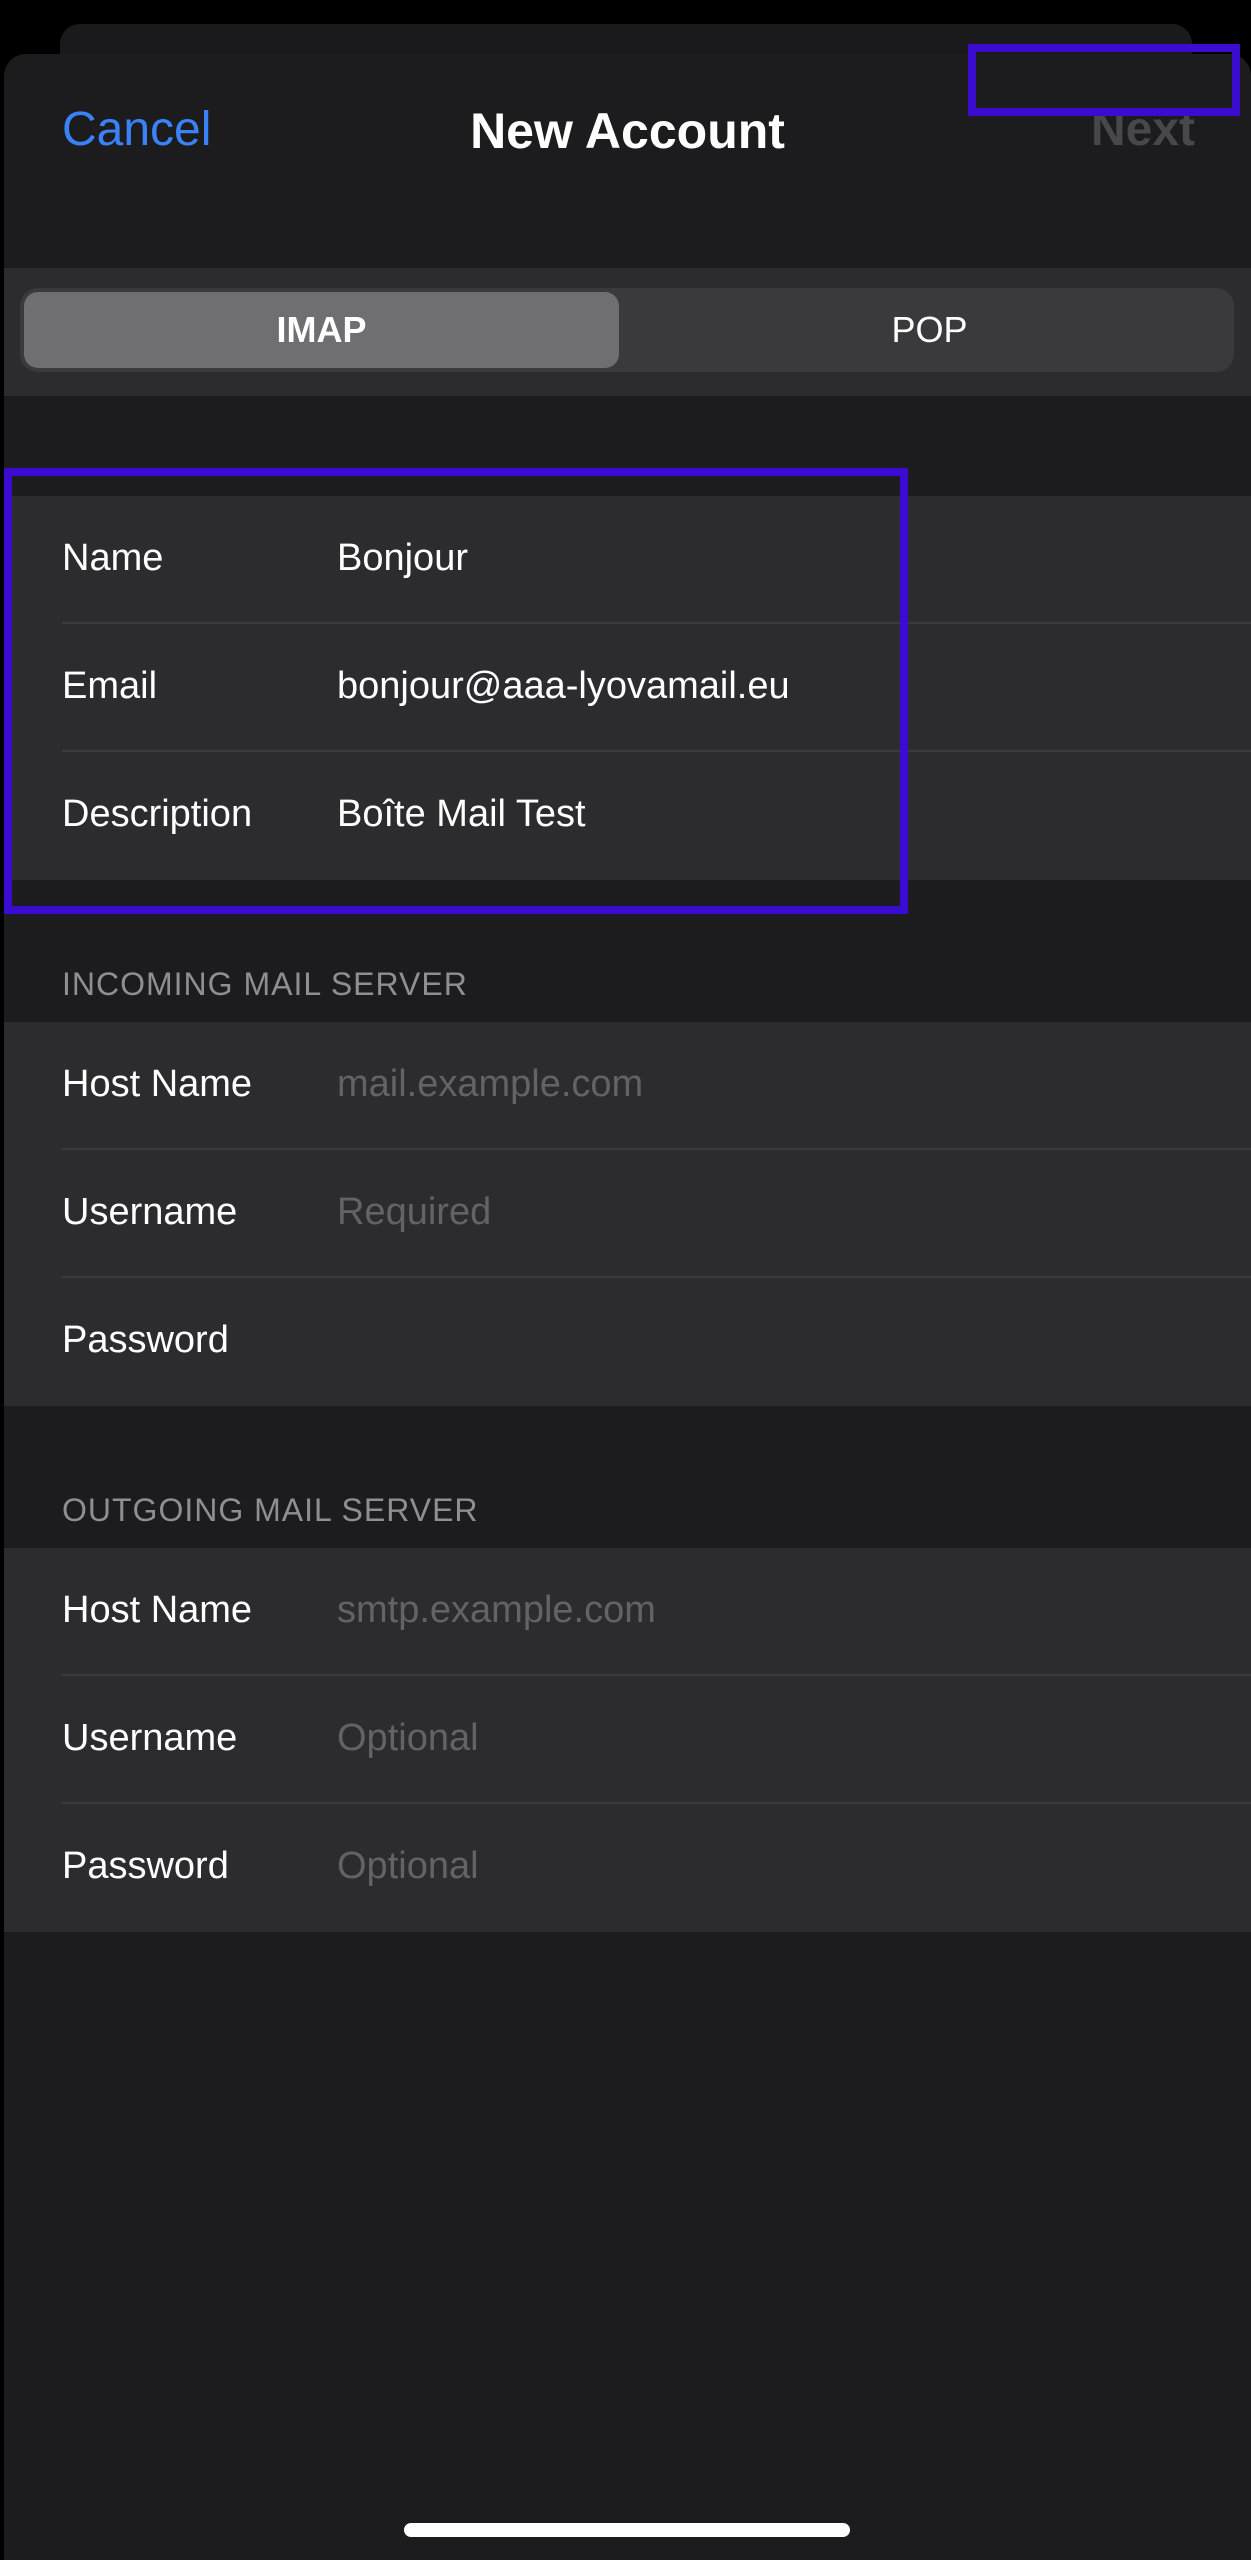 Image resolution: width=1251 pixels, height=2560 pixels. Describe the element at coordinates (265, 984) in the screenshot. I see `incoming-section-header: INCOMING MAIL SERVER` at that location.